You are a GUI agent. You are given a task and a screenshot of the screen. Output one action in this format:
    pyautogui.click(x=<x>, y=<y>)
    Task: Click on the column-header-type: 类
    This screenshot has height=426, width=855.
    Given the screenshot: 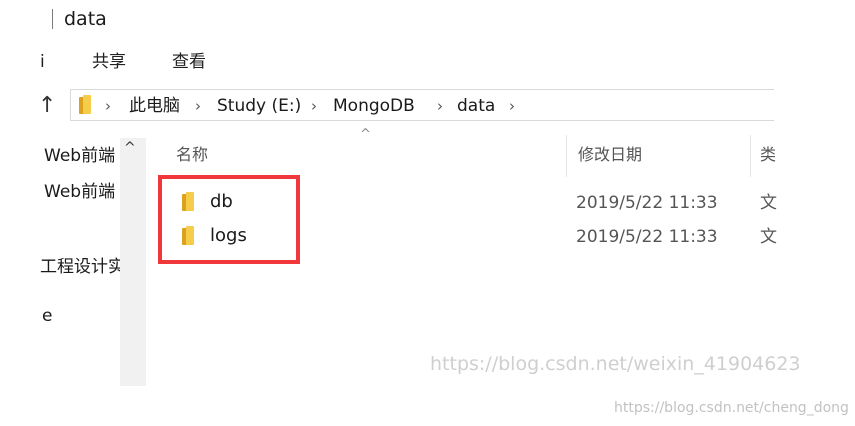 What is the action you would take?
    pyautogui.click(x=768, y=155)
    